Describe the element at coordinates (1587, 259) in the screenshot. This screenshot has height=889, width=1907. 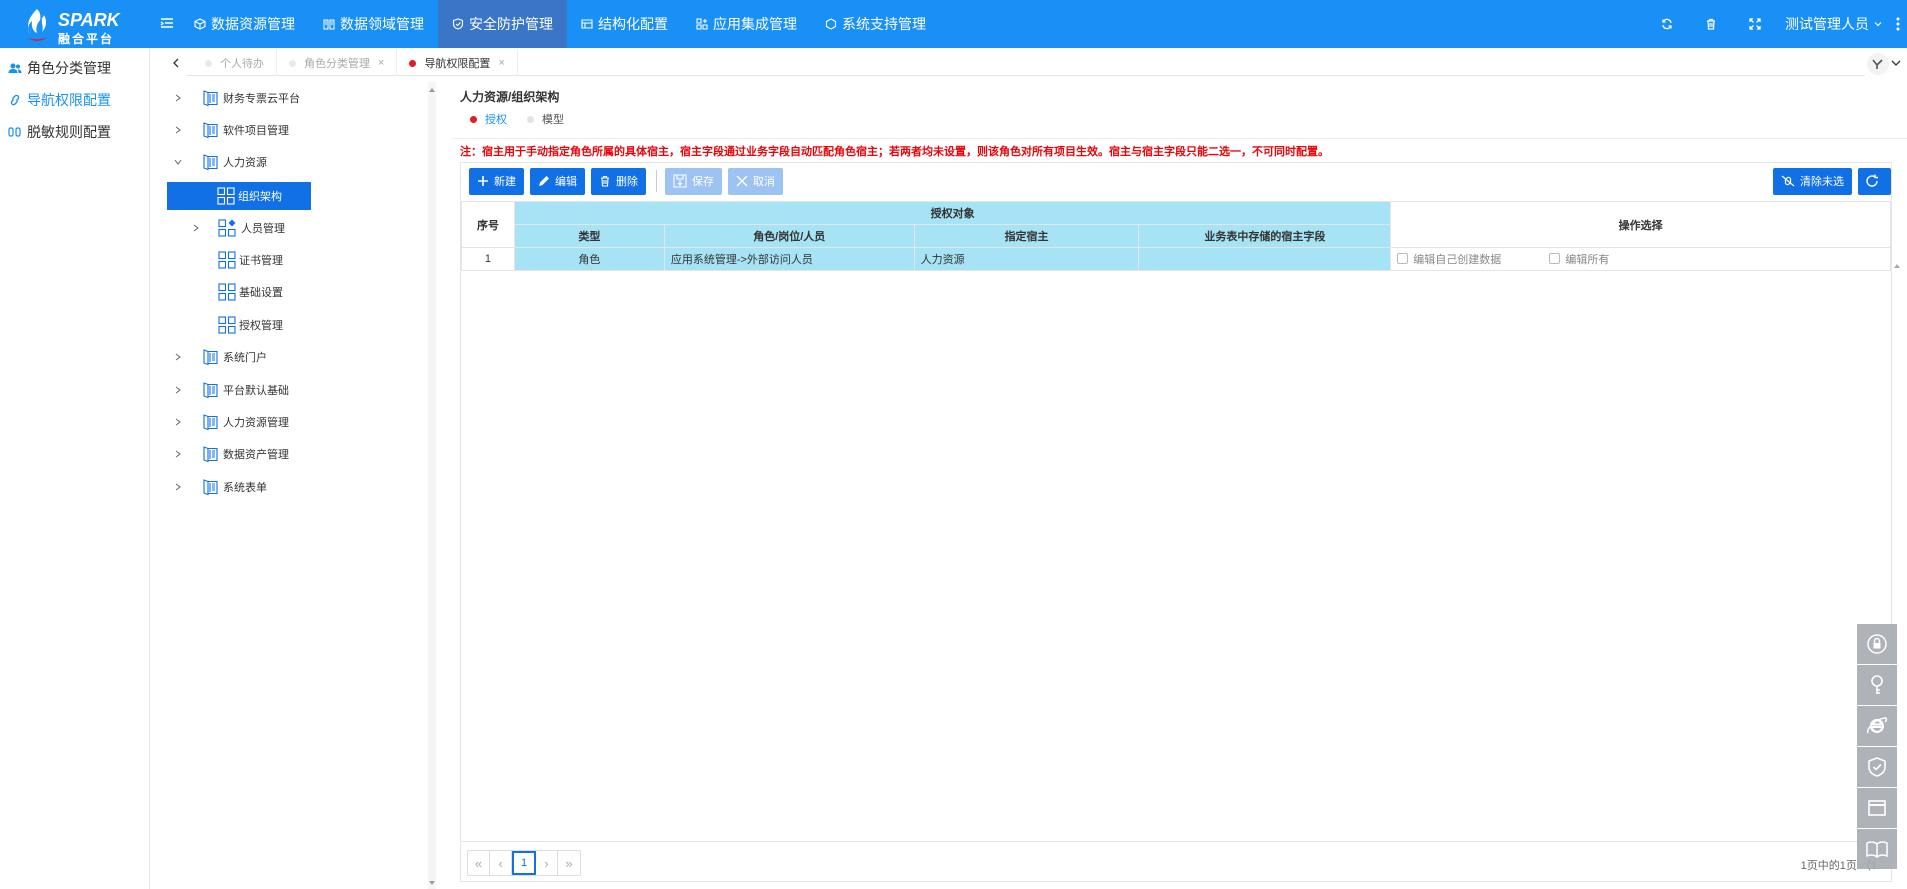
I see `checkbox-label: 编辑所有` at that location.